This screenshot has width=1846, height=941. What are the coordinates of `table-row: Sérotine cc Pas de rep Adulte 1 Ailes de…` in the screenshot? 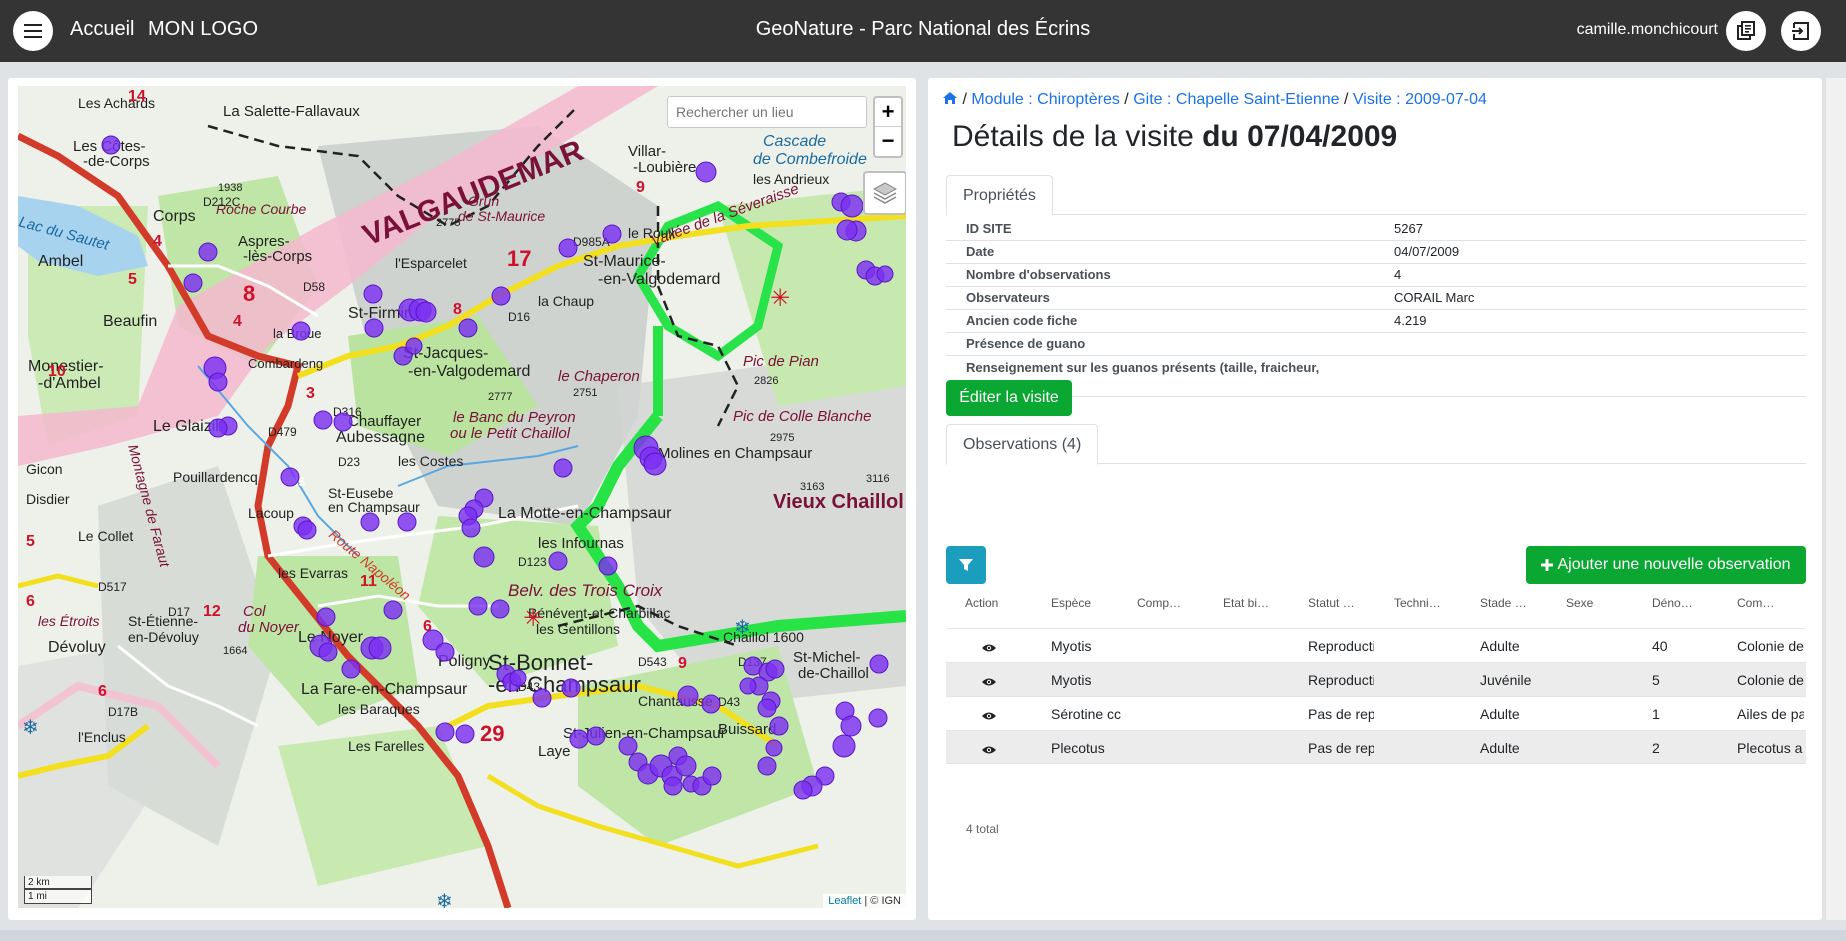 It's located at (1376, 713).